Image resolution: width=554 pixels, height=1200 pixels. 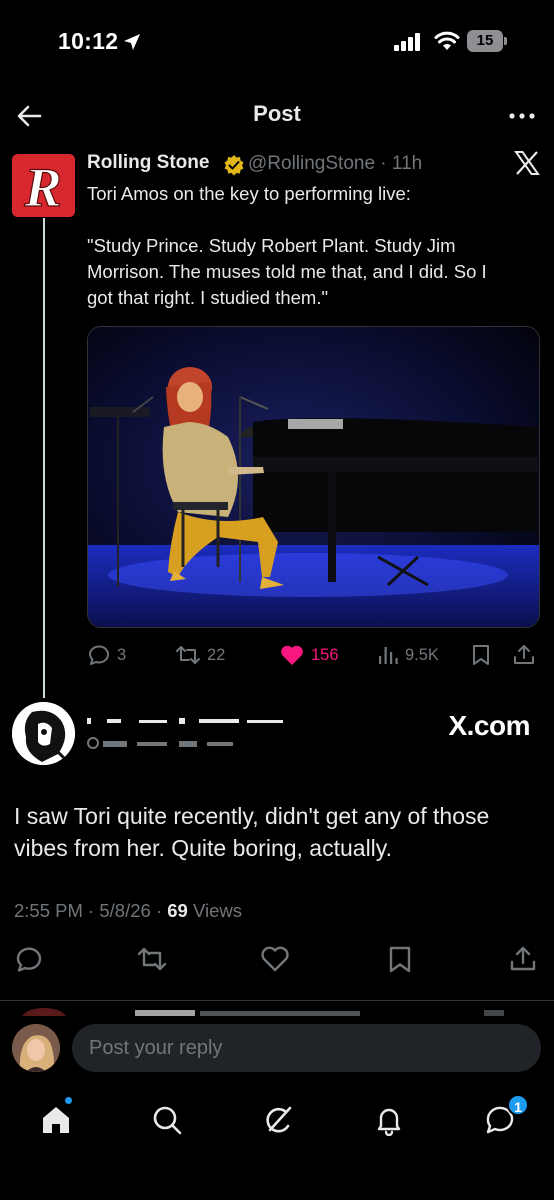 I want to click on tweet-line: got that right. I studied them.", so click(x=208, y=297).